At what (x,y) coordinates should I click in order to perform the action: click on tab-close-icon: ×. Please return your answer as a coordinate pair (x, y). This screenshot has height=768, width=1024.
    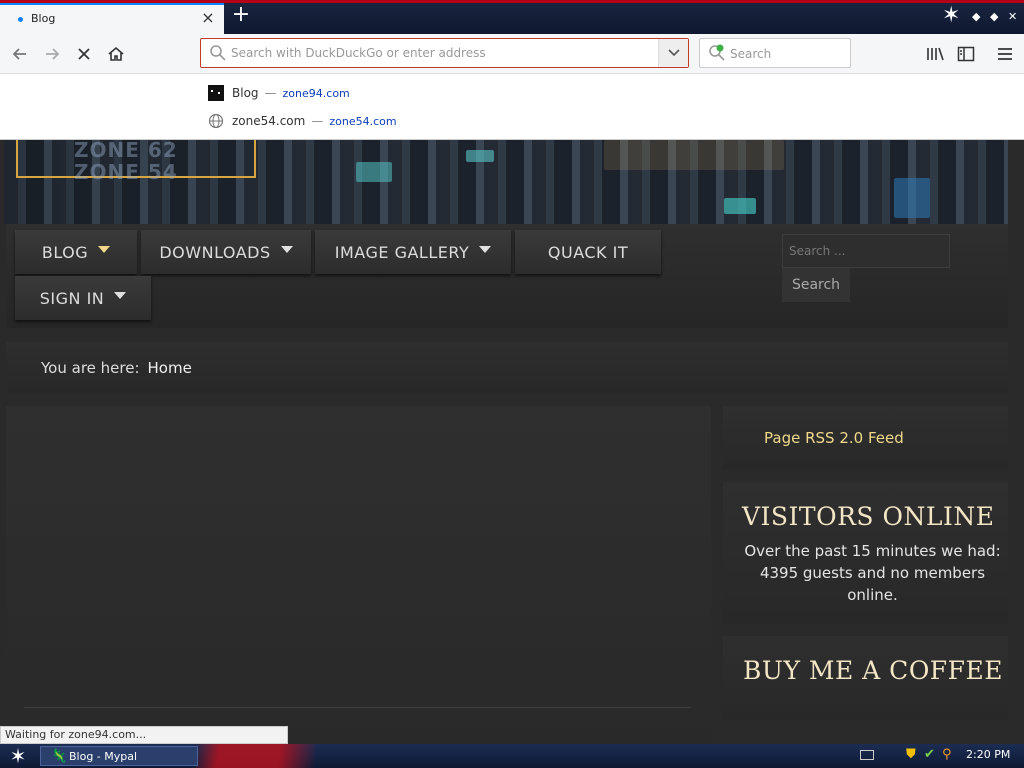
    Looking at the image, I should click on (208, 18).